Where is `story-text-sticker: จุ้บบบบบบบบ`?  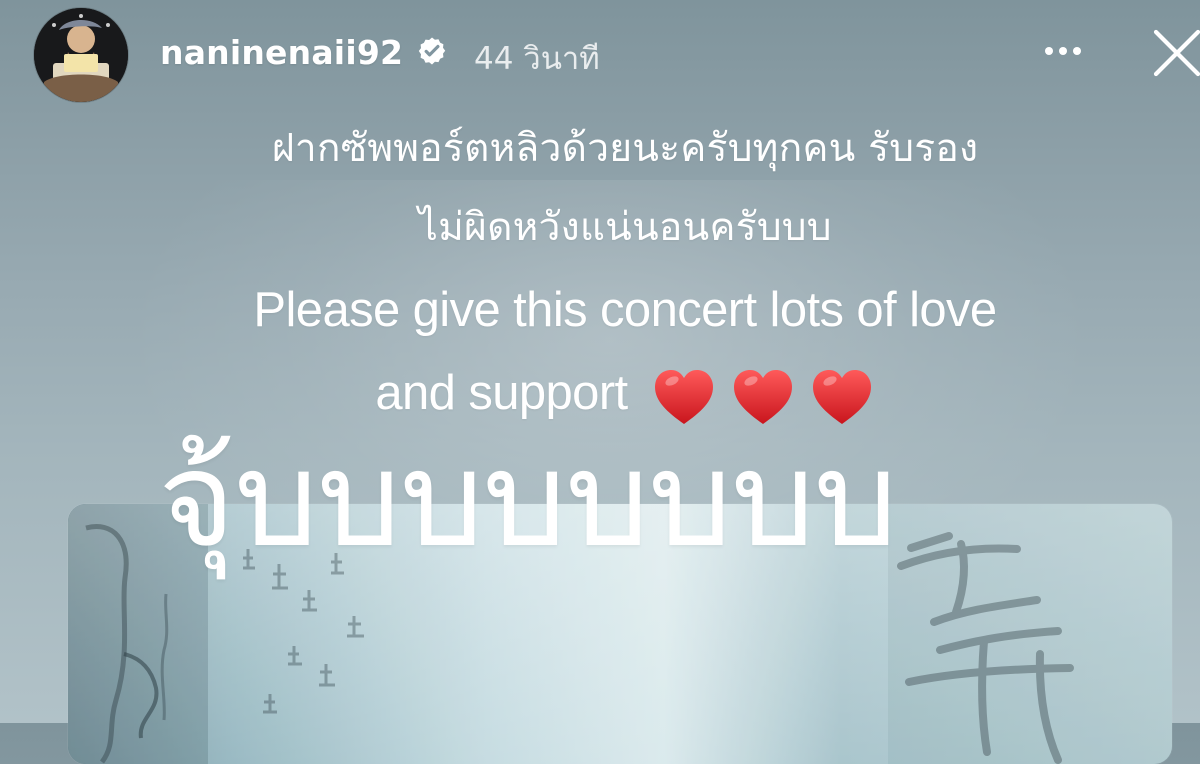 story-text-sticker: จุ้บบบบบบบบ is located at coordinates (528, 500).